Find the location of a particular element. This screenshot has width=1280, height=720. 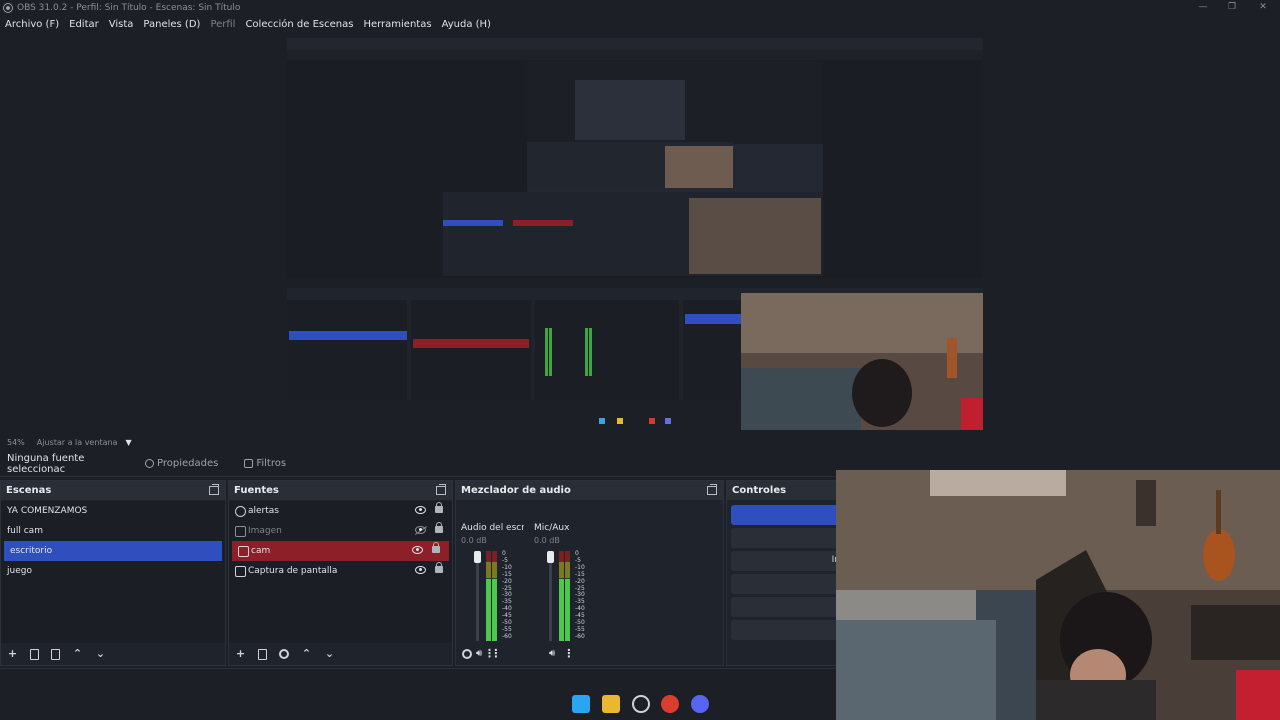

menu-paneles: Paneles (D) is located at coordinates (171, 24).